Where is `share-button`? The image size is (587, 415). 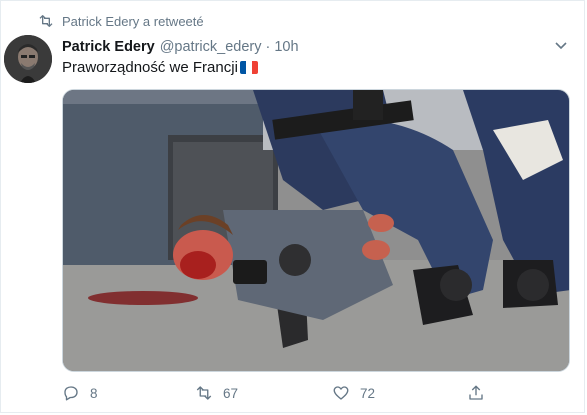 share-button is located at coordinates (481, 393).